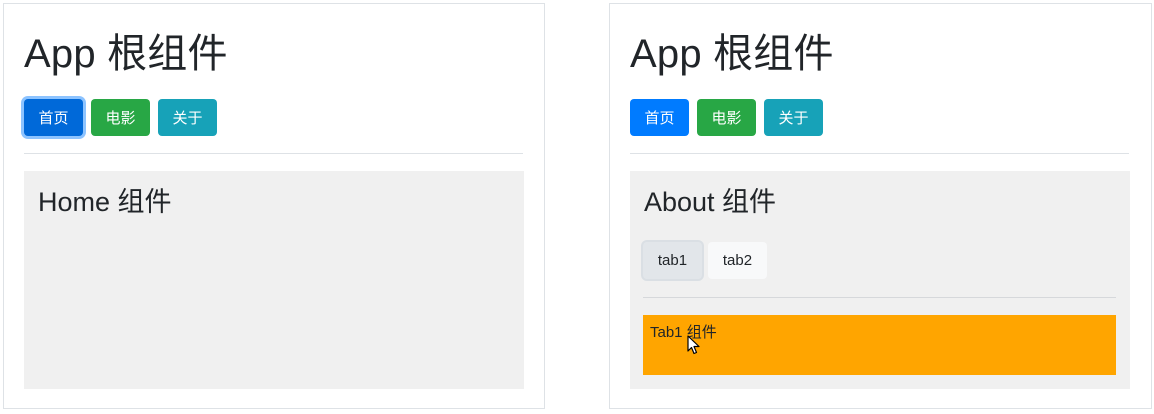 The height and width of the screenshot is (414, 1154). What do you see at coordinates (105, 202) in the screenshot?
I see `component-title: Home 组件` at bounding box center [105, 202].